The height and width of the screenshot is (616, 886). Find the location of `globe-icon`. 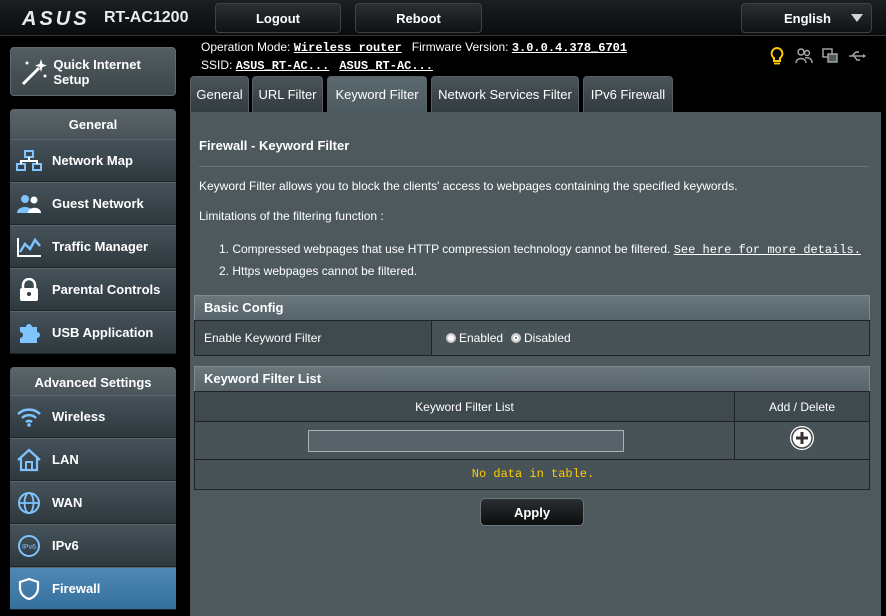

globe-icon is located at coordinates (29, 503).